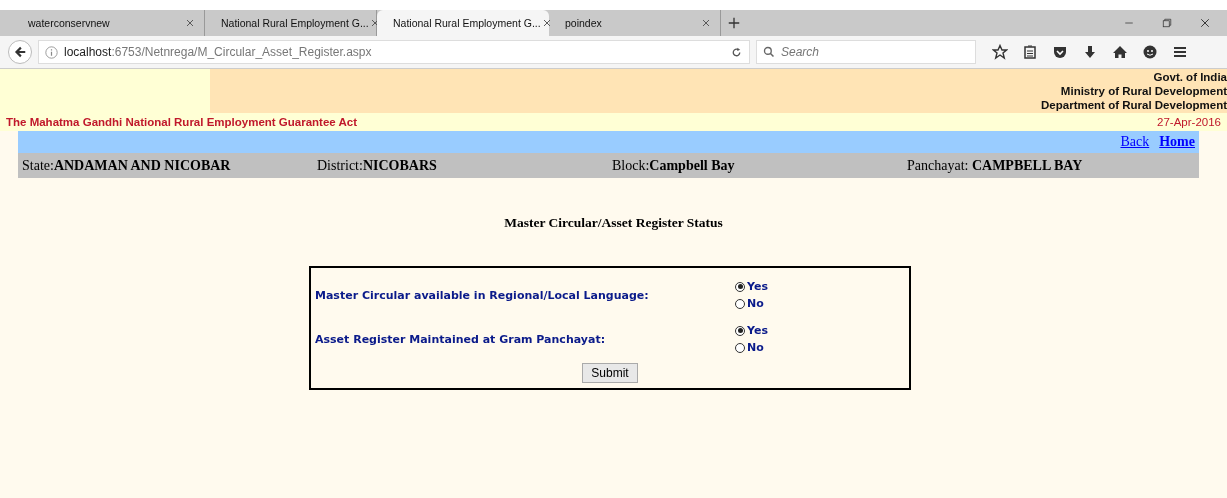 The image size is (1227, 498). Describe the element at coordinates (377, 165) in the screenshot. I see `location-text: District:NICOBARS` at that location.